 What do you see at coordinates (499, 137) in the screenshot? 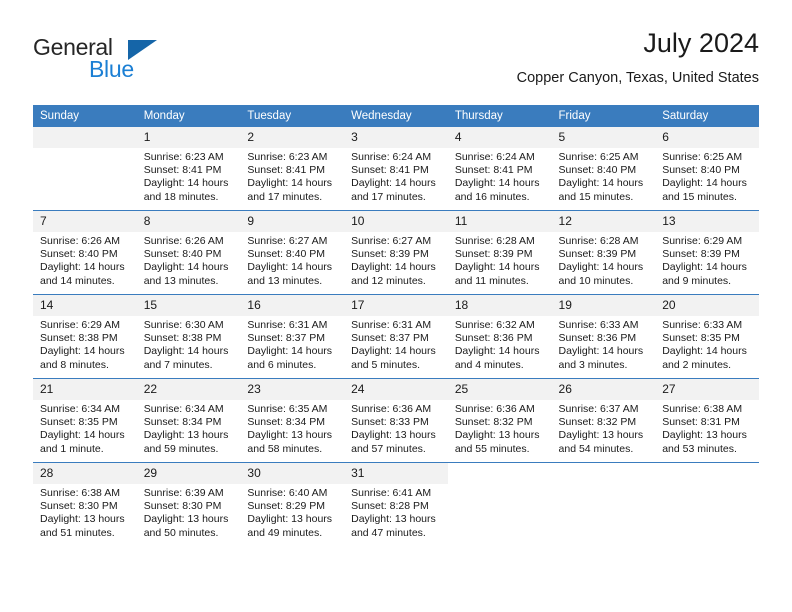
I see `day-number: 4` at bounding box center [499, 137].